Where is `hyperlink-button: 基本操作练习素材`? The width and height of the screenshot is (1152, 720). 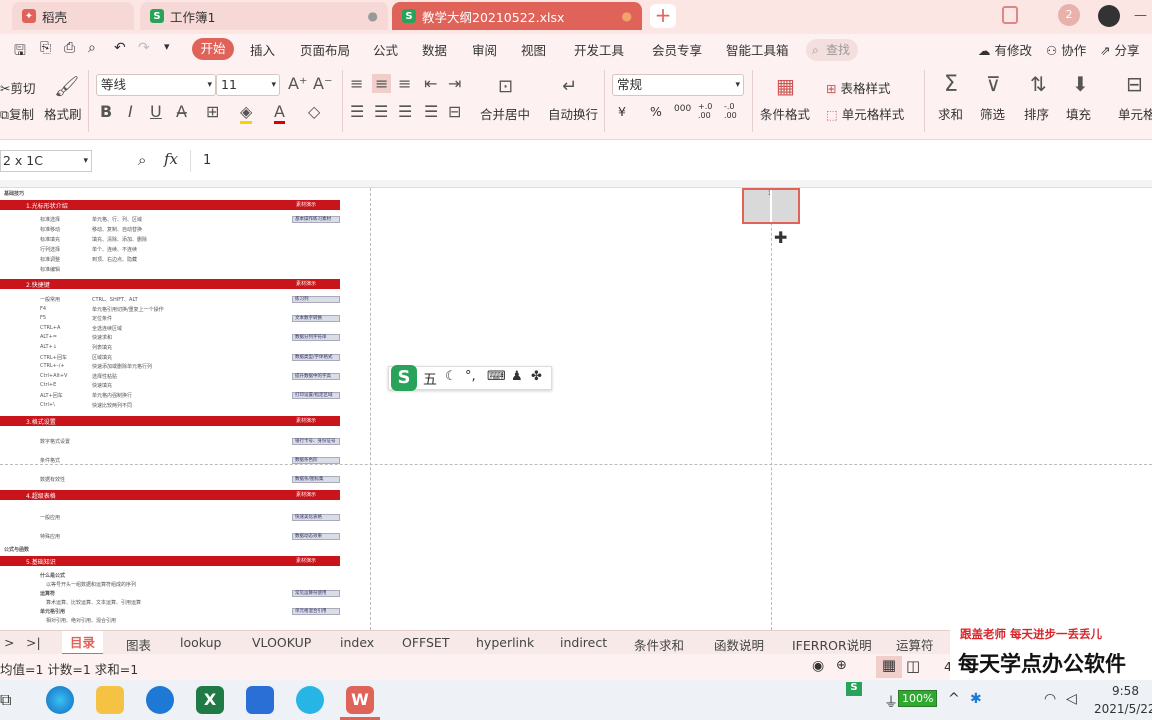
hyperlink-button: 基本操作练习素材 is located at coordinates (316, 219).